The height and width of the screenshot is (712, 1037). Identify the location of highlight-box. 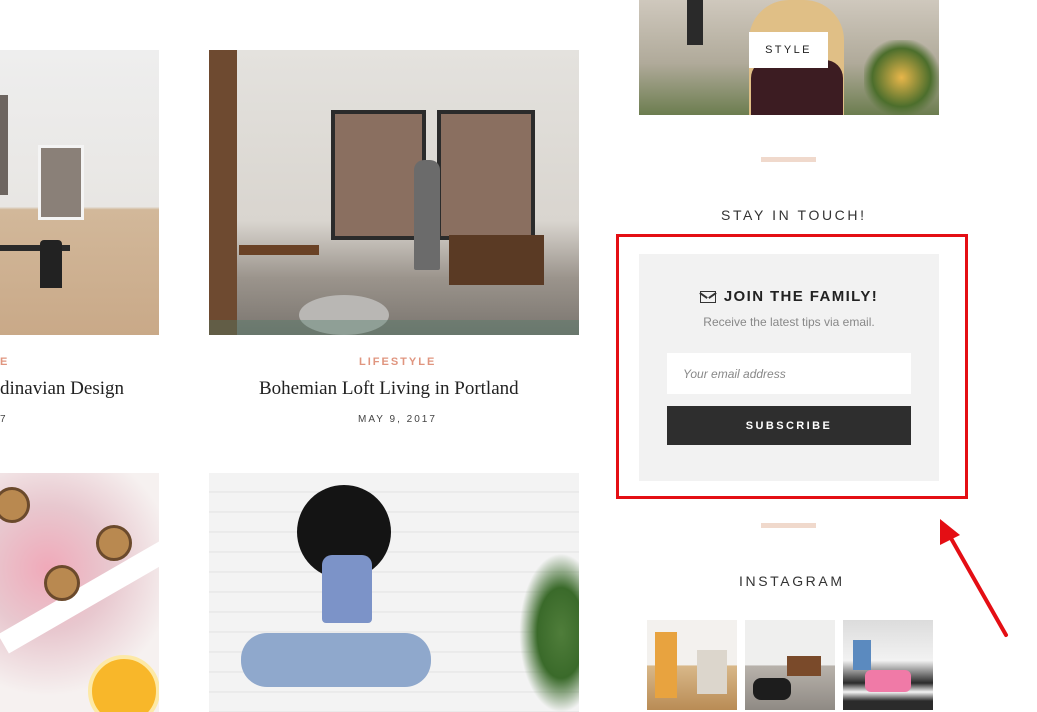
(792, 366).